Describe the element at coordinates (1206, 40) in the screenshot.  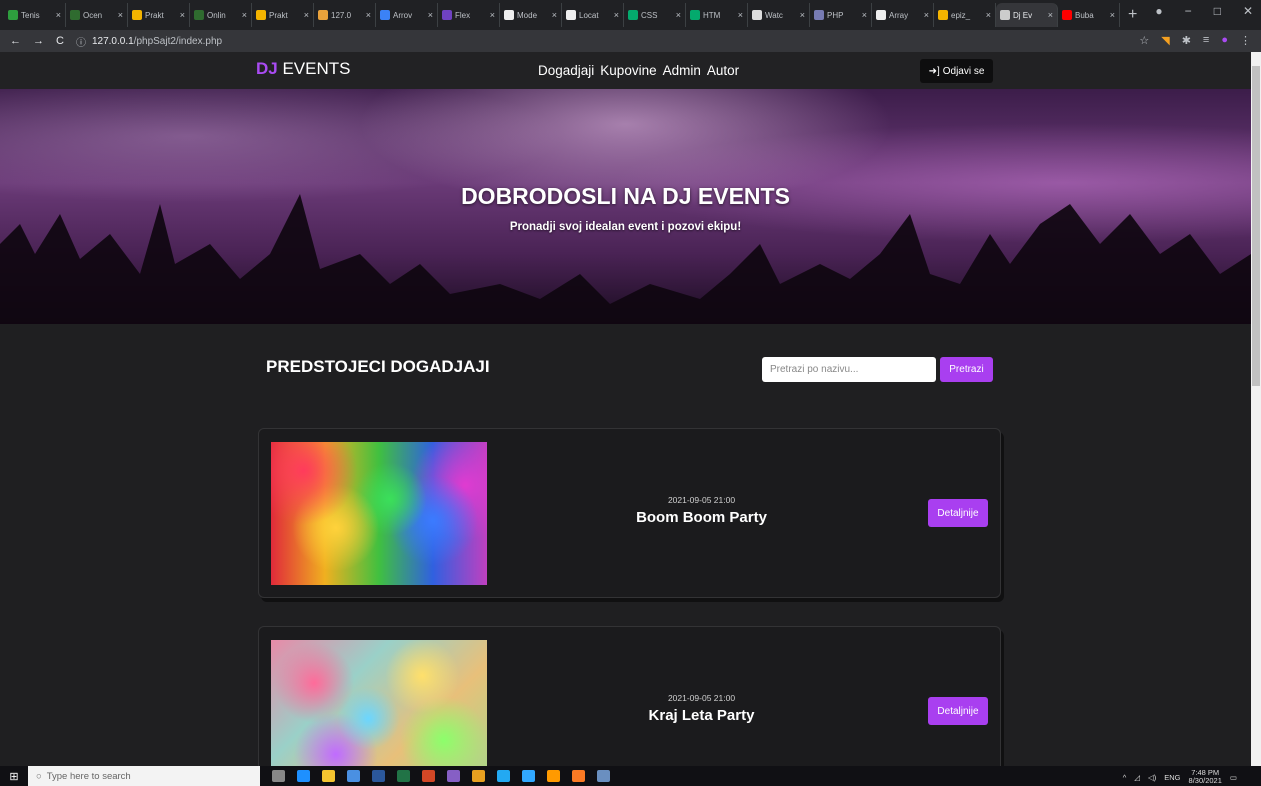
I see `reading-list-icon: ≡` at that location.